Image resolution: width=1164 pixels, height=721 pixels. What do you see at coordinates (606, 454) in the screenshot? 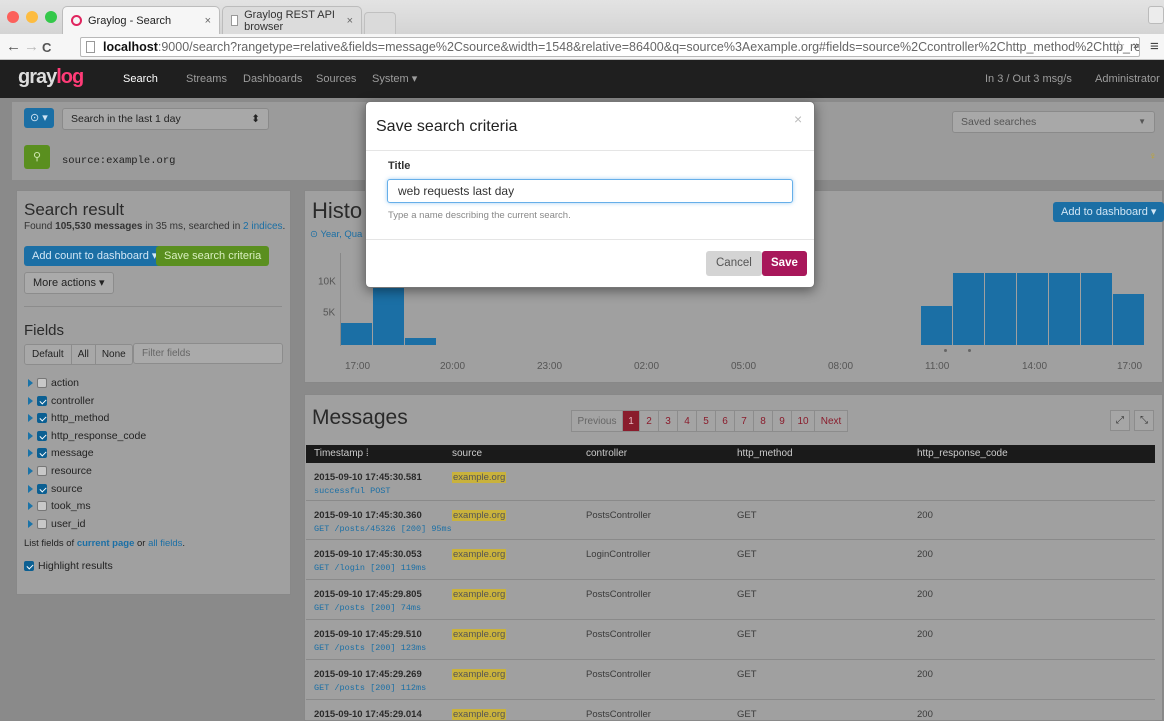
I see `col-controller: controller` at bounding box center [606, 454].